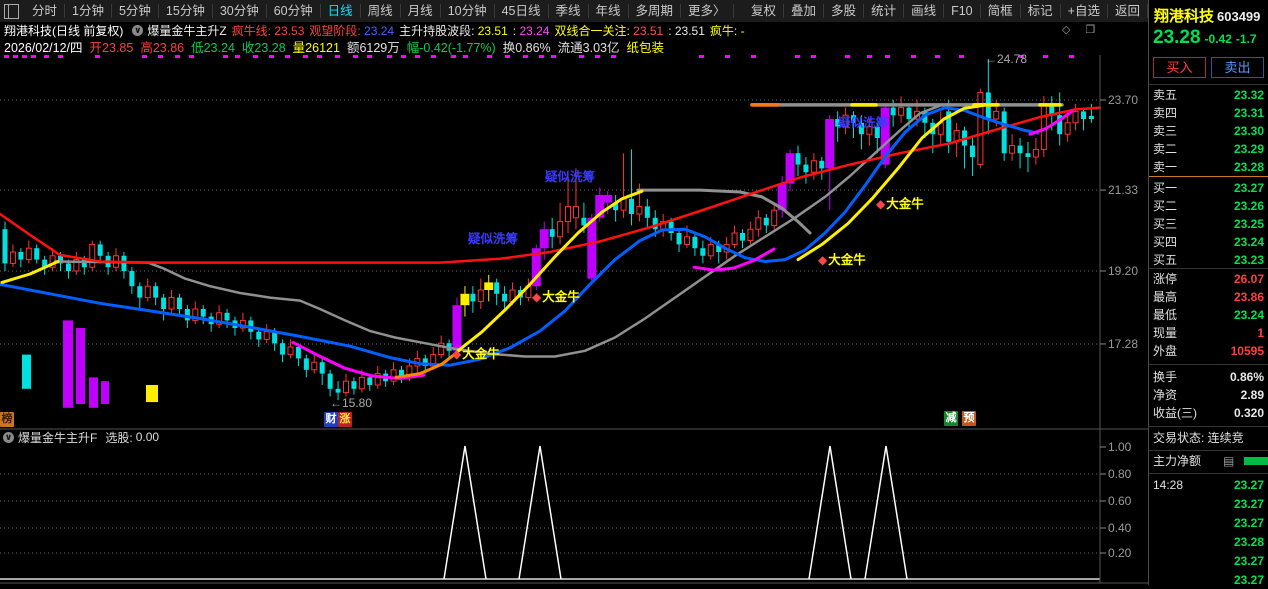 The width and height of the screenshot is (1268, 589). What do you see at coordinates (1208, 242) in the screenshot?
I see `bid-row-4: 买四 23.24` at bounding box center [1208, 242].